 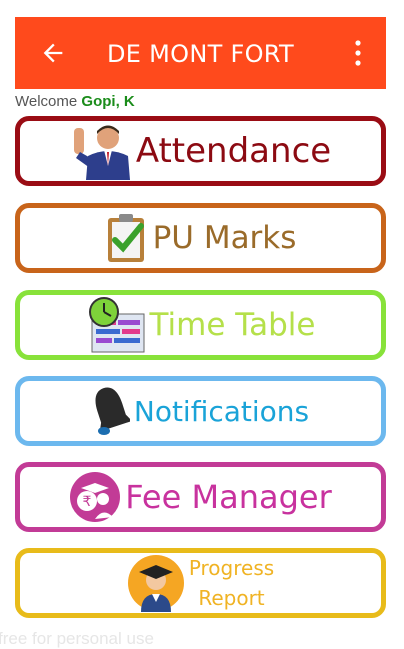 I want to click on bell-icon, so click(x=112, y=411).